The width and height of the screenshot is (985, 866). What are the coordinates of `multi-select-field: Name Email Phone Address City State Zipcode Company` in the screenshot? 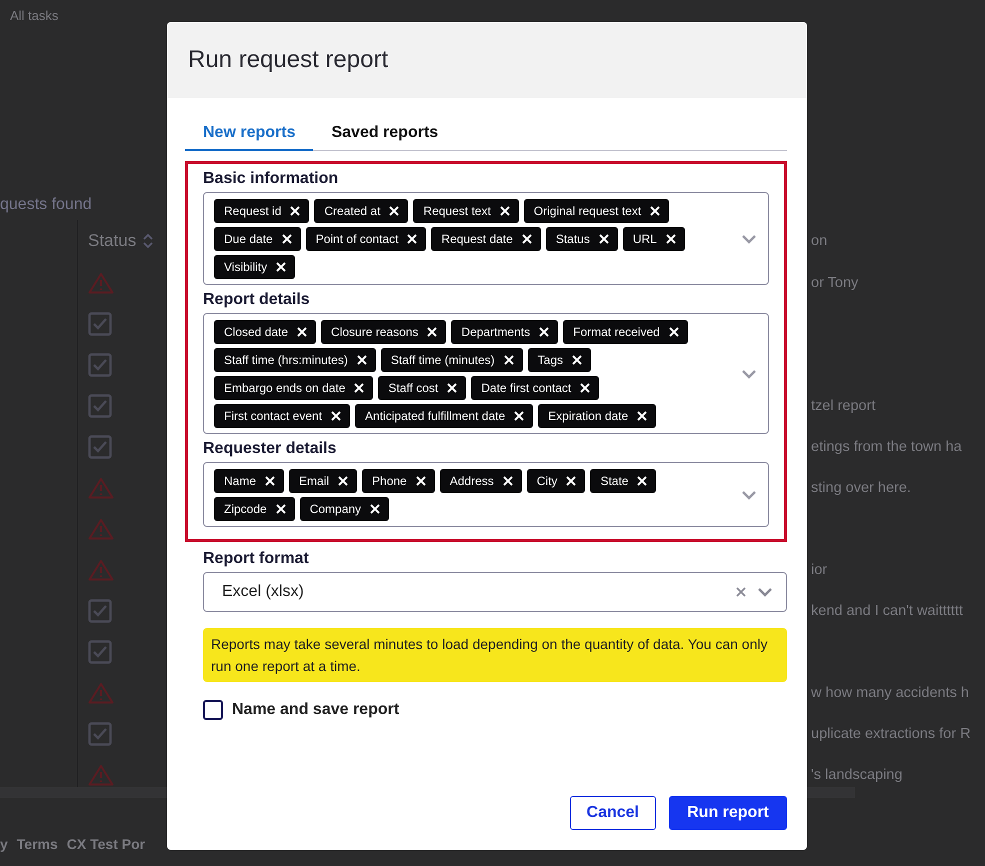 It's located at (486, 494).